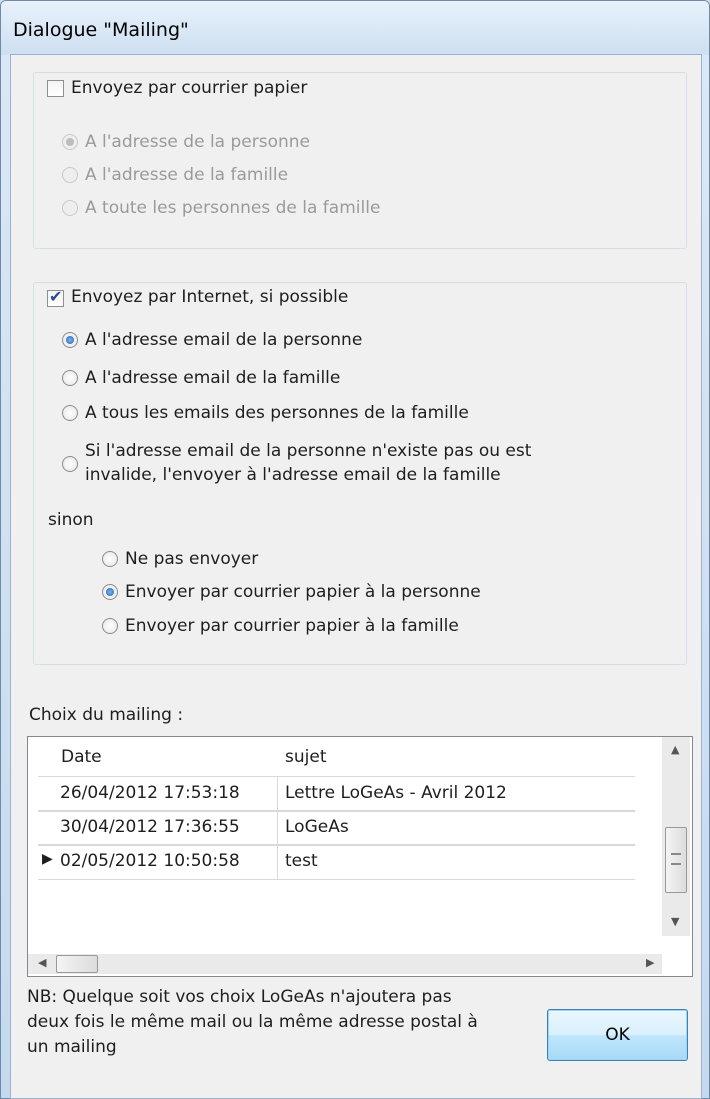 The width and height of the screenshot is (710, 1099). I want to click on horizontal-scrollbar: ◀ ▶, so click(345, 964).